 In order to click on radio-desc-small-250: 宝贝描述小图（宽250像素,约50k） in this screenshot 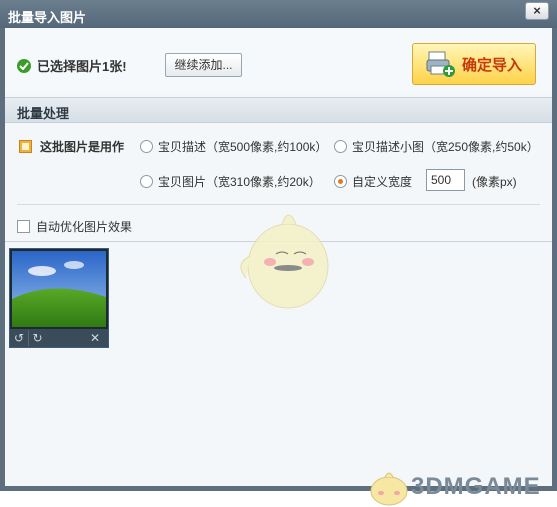, I will do `click(436, 146)`.